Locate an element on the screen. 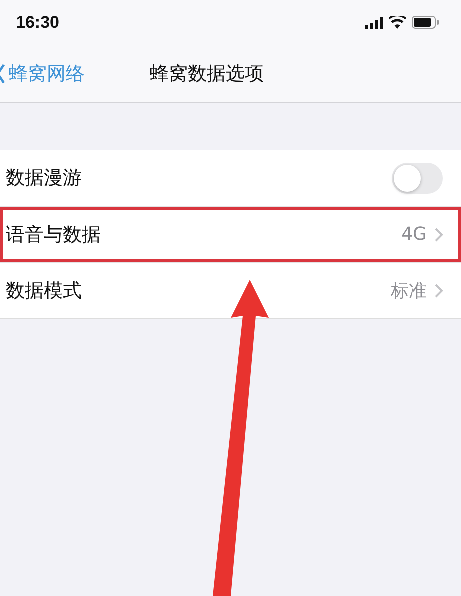  battery-icon is located at coordinates (425, 22).